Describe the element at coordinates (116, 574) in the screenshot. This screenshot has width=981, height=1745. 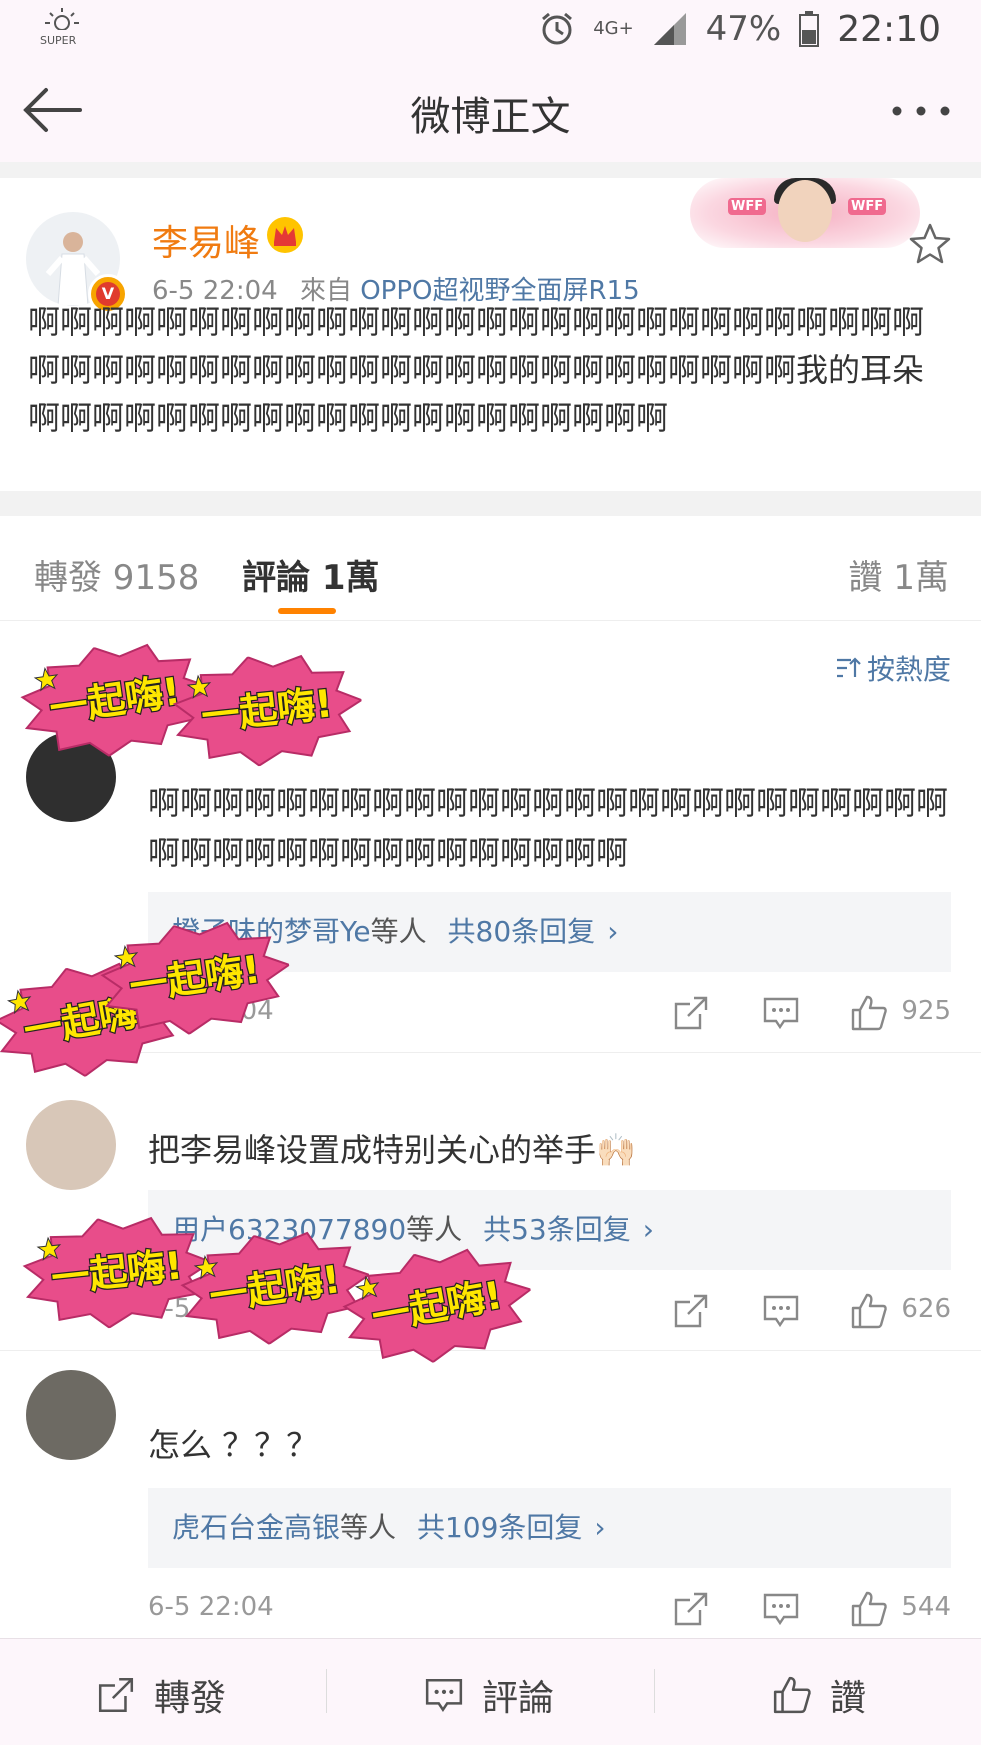
I see `tab-repost: 轉發 9158` at that location.